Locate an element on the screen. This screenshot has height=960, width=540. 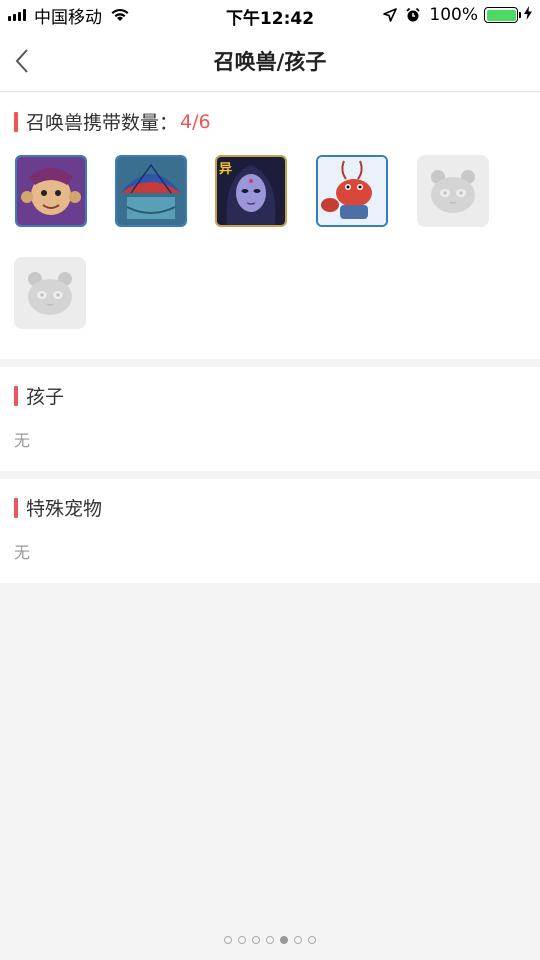
kids-header: 孩子 is located at coordinates (39, 395).